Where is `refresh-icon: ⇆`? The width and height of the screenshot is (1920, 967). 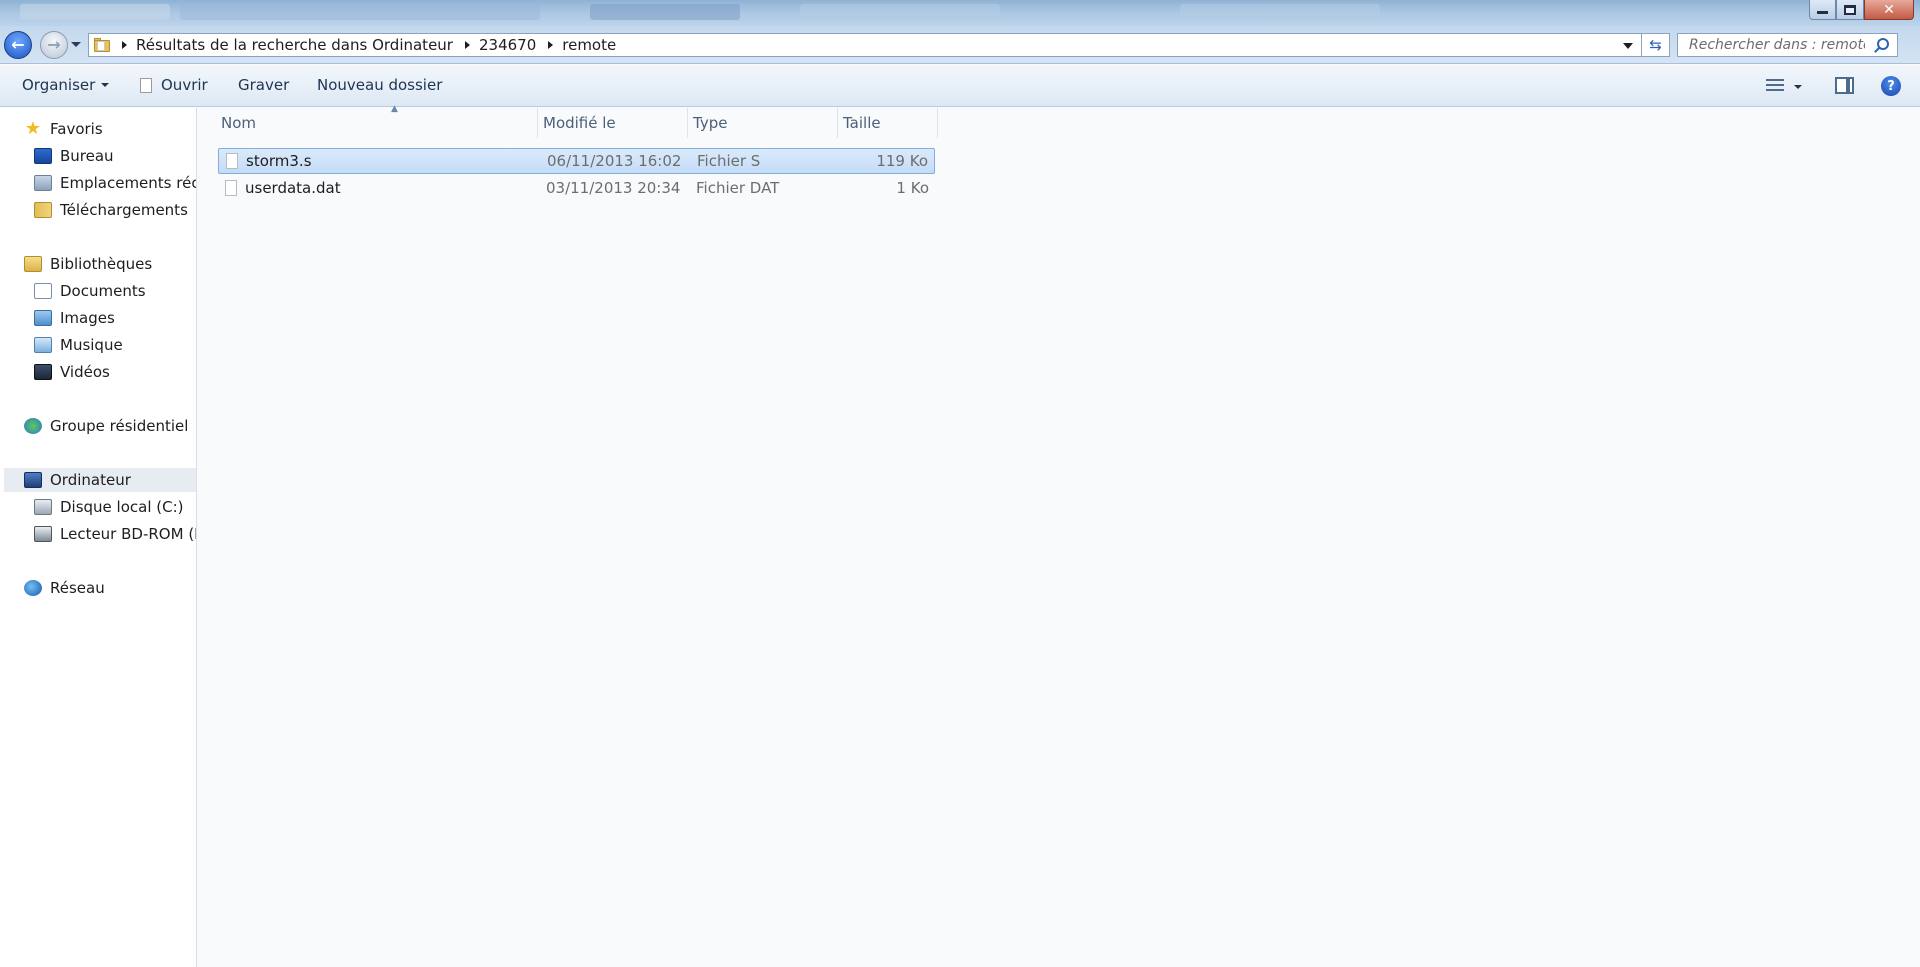
refresh-icon: ⇆ is located at coordinates (1655, 45).